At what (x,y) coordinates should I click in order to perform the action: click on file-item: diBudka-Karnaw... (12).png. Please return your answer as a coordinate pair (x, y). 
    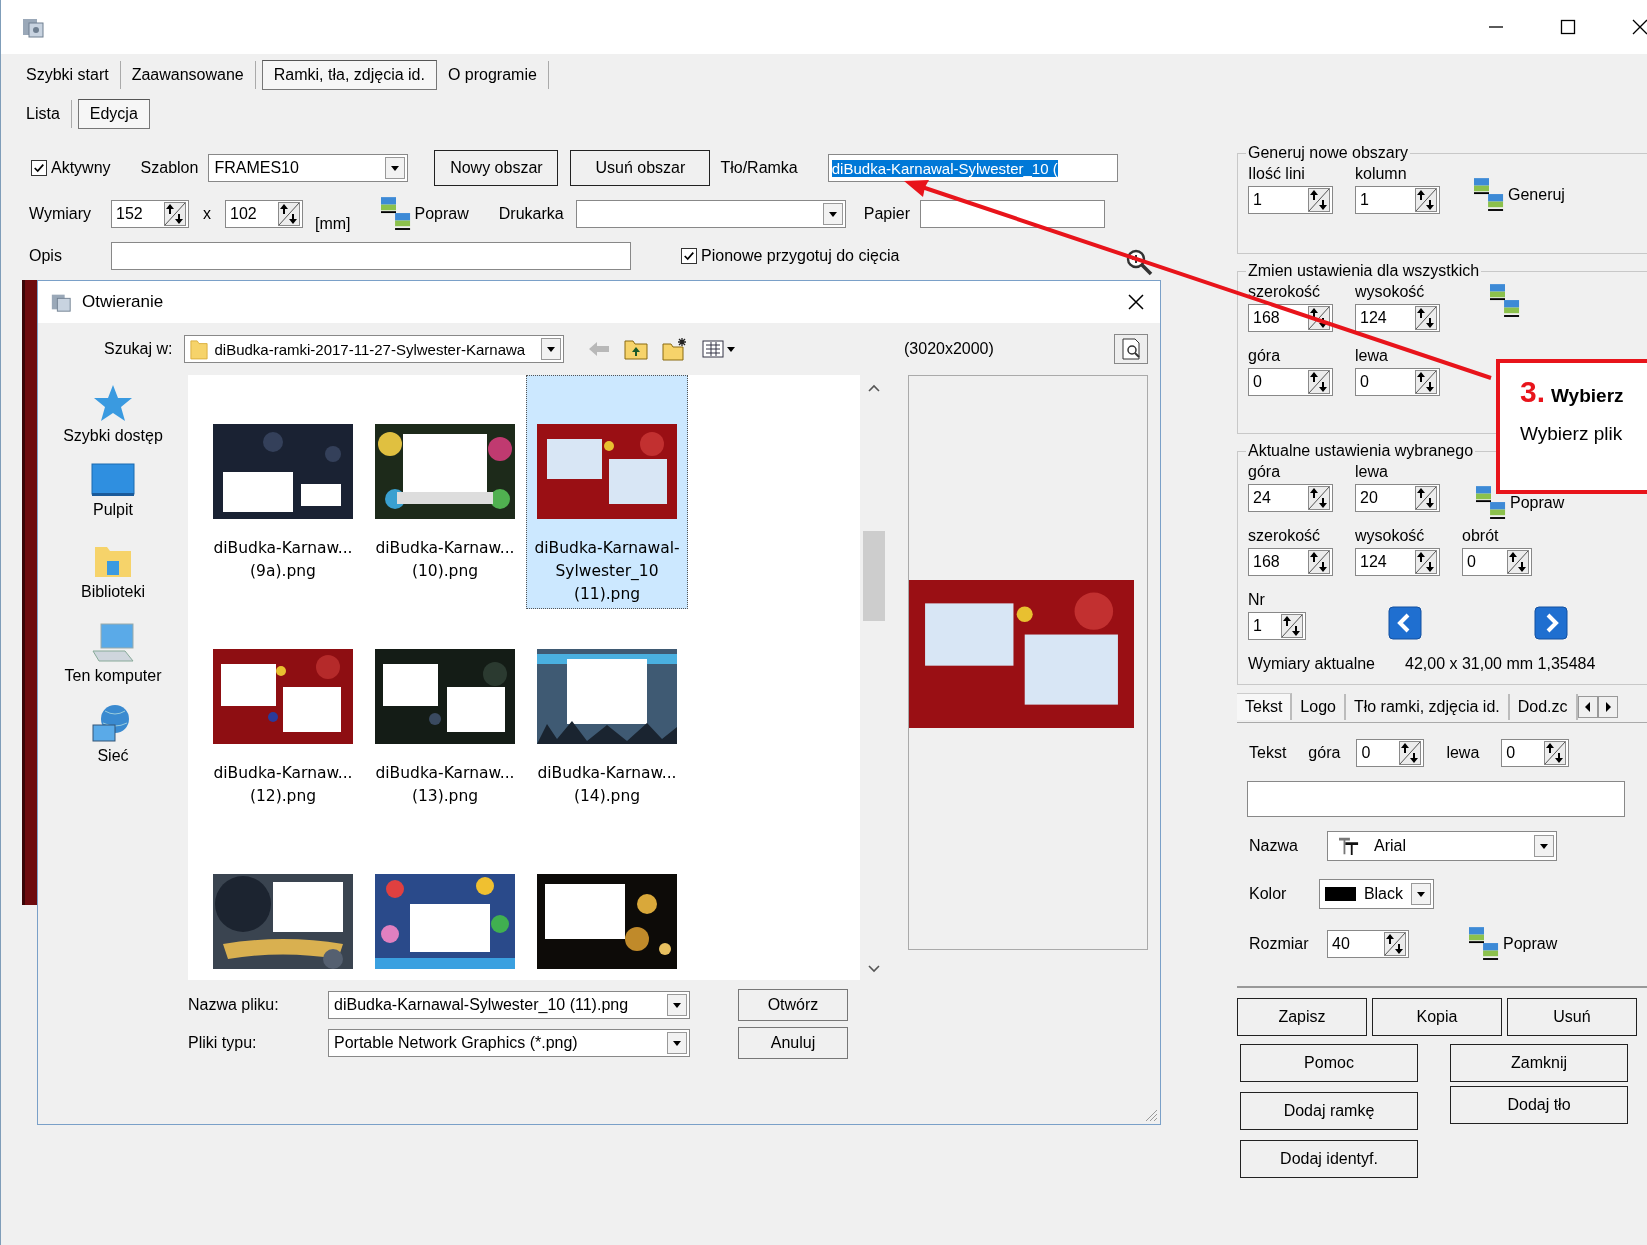
    Looking at the image, I should click on (283, 704).